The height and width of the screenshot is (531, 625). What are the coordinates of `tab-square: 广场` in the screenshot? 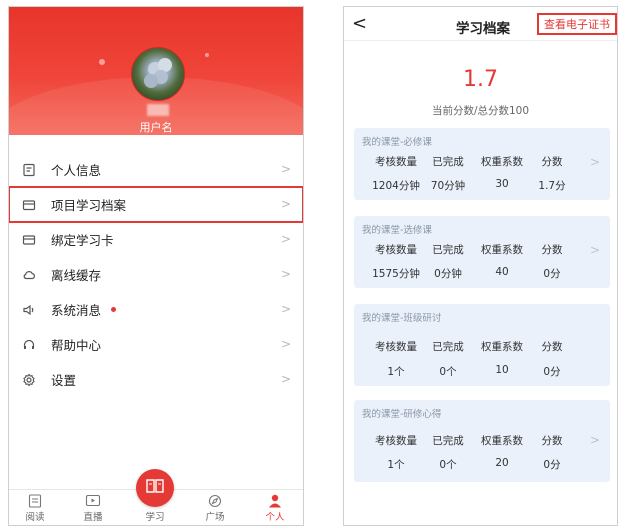 It's located at (215, 508).